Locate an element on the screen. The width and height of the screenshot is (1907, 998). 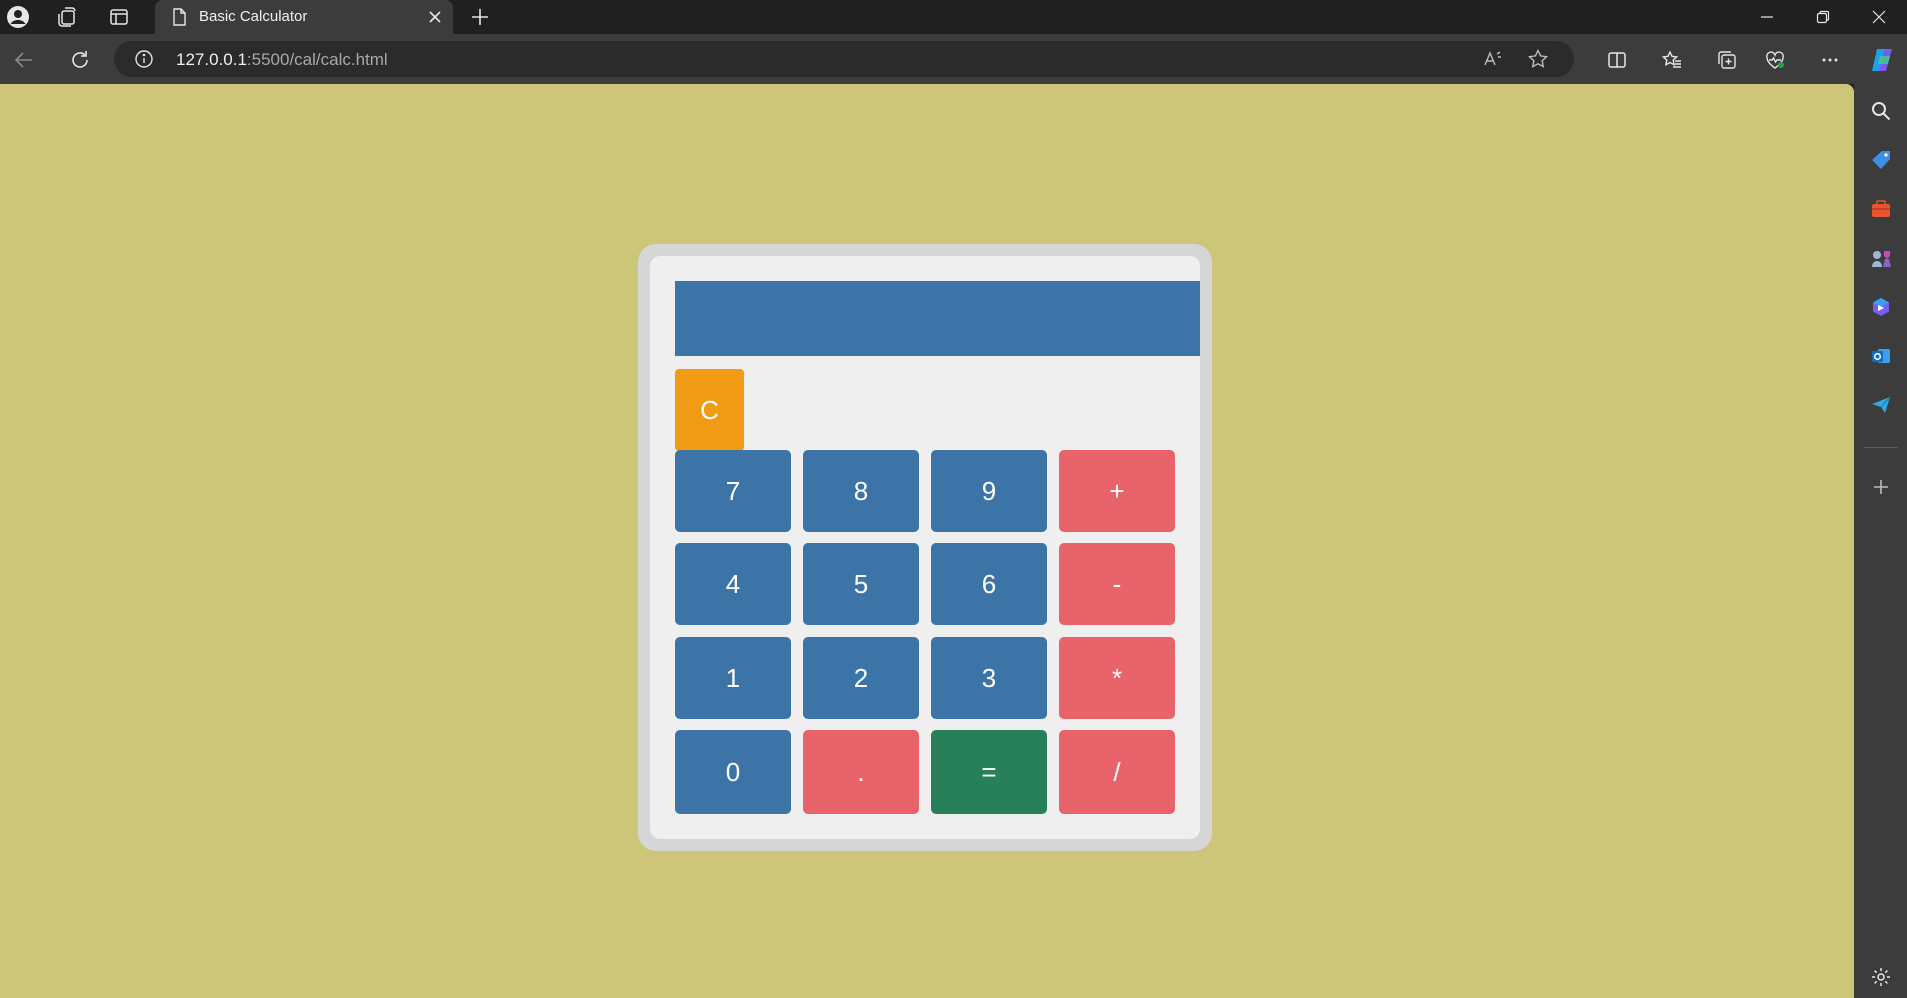
minimize-icon is located at coordinates (1767, 17).